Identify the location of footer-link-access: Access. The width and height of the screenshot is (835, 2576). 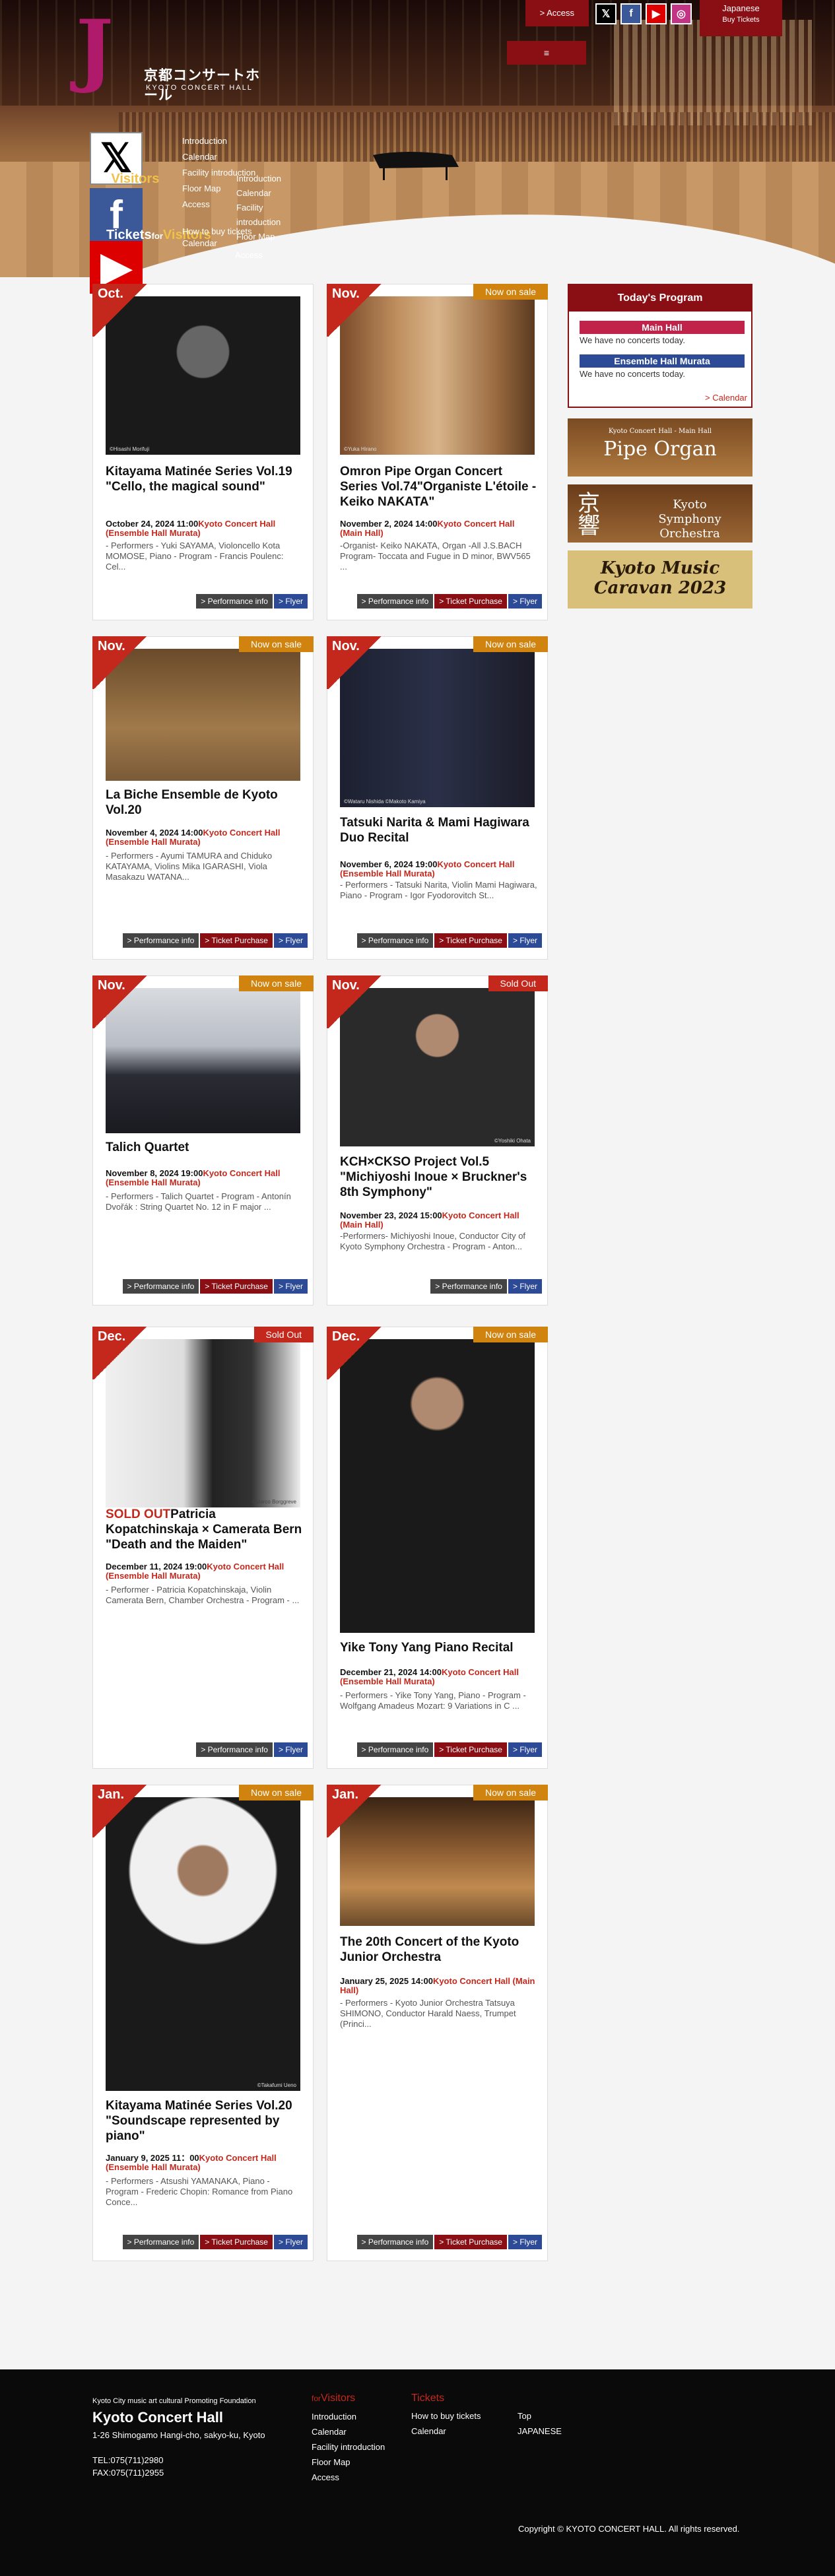
(348, 2477).